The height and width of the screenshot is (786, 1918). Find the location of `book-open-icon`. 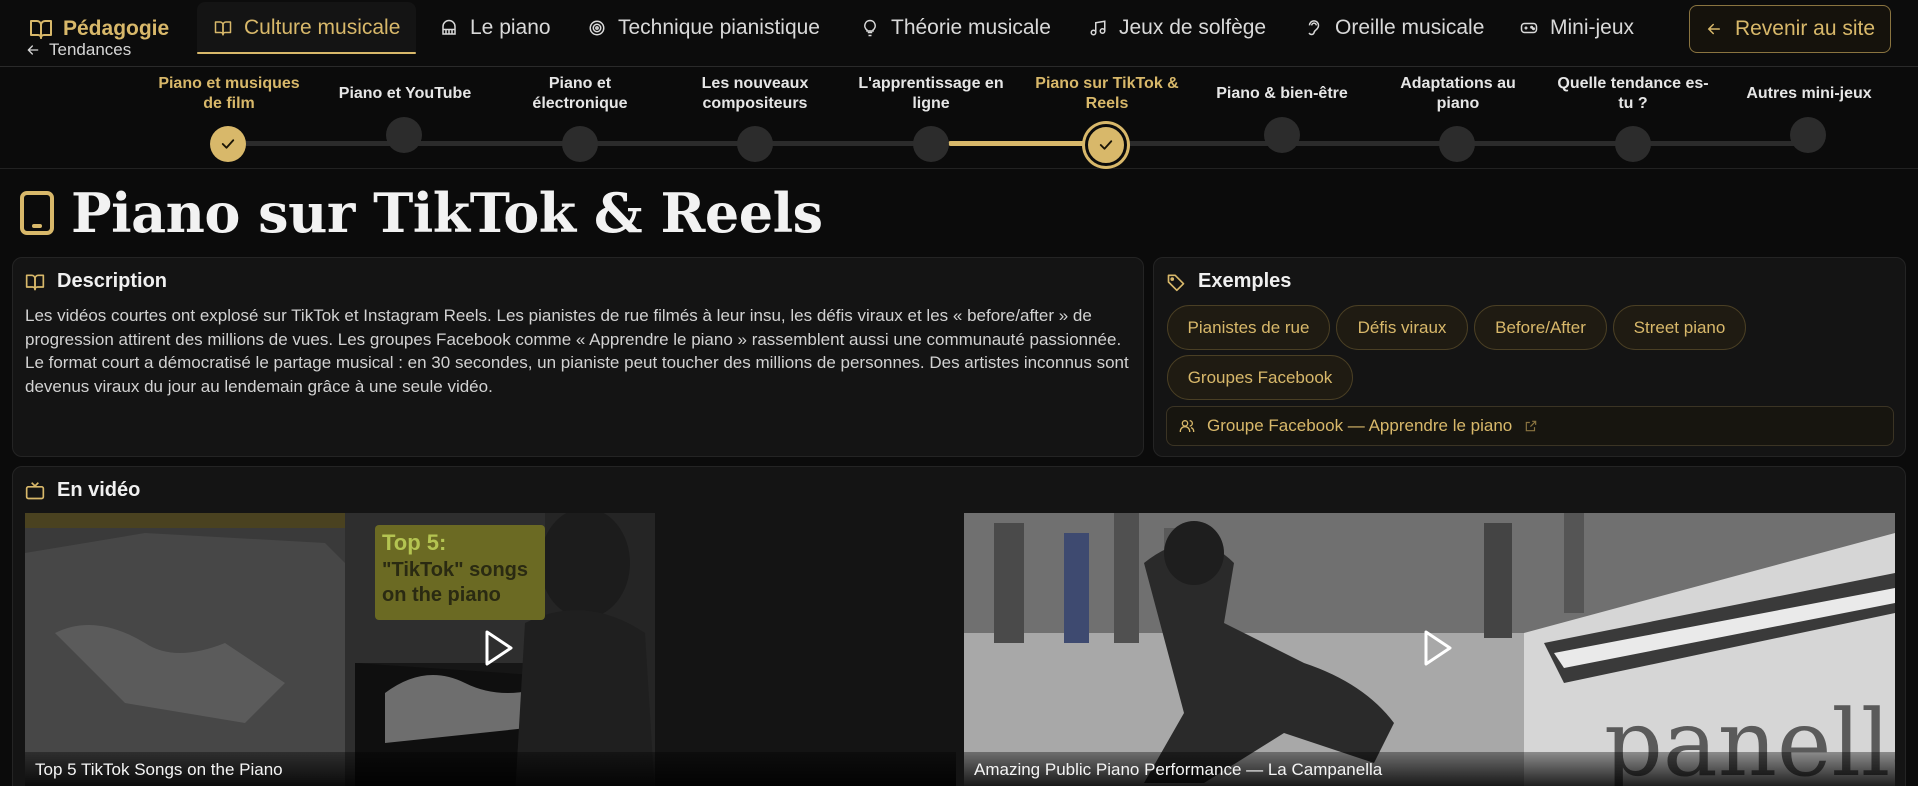

book-open-icon is located at coordinates (41, 29).